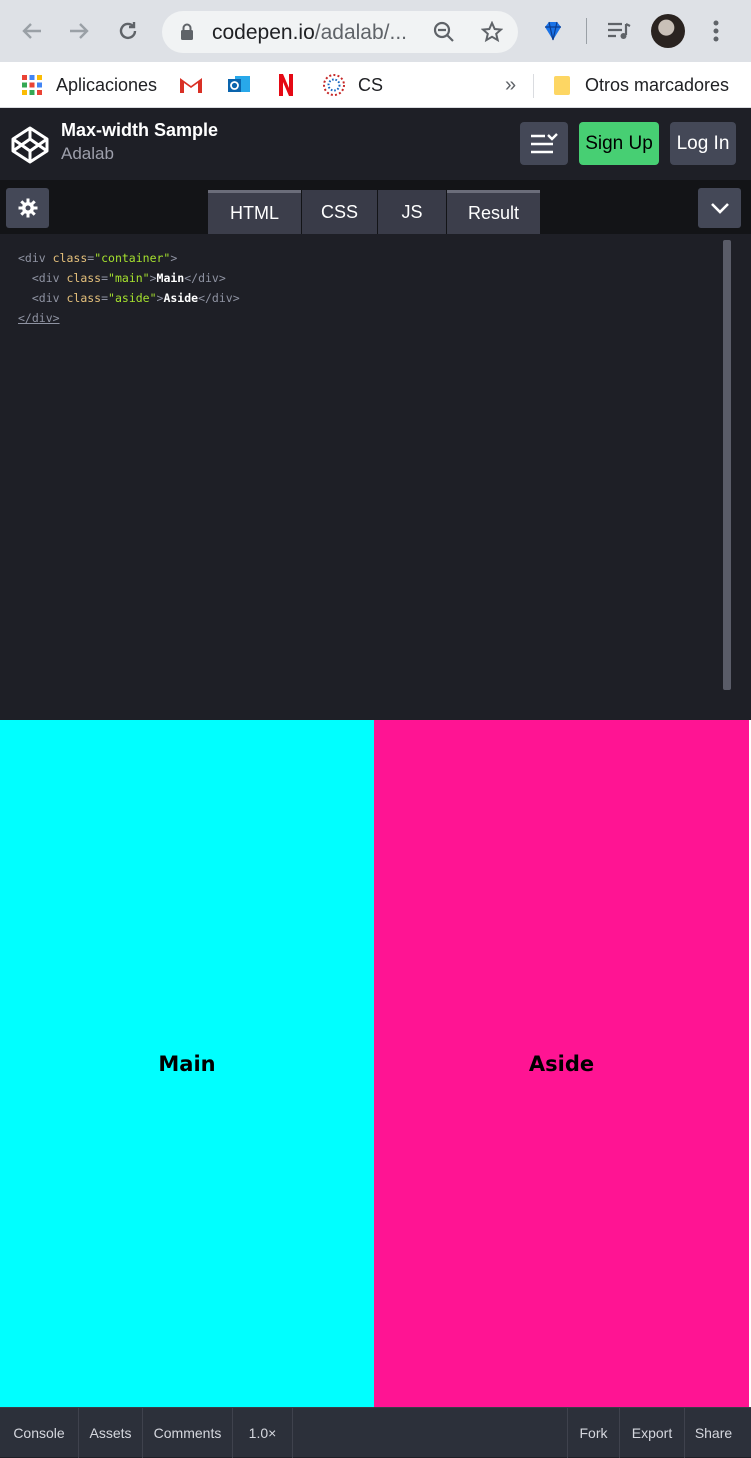  I want to click on bookmark-star-icon, so click(492, 32).